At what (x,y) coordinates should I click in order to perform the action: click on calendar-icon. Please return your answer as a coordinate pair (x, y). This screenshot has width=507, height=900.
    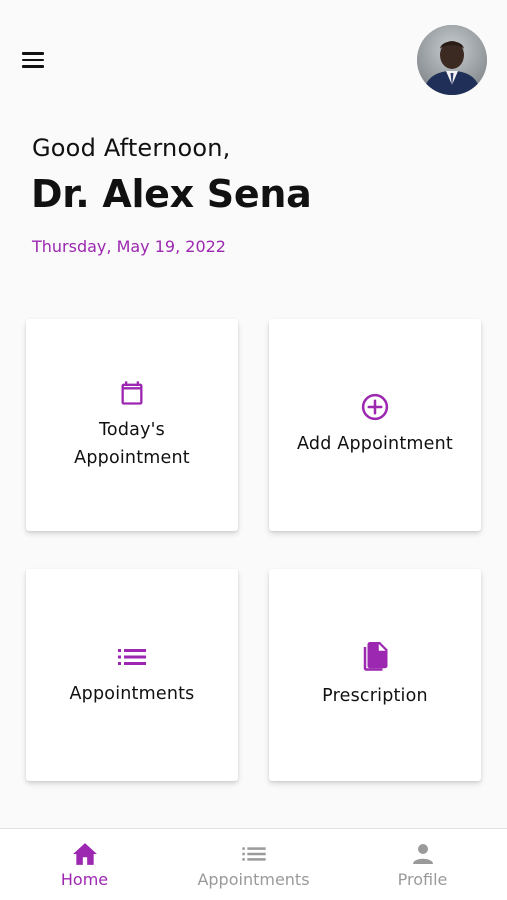
    Looking at the image, I should click on (132, 393).